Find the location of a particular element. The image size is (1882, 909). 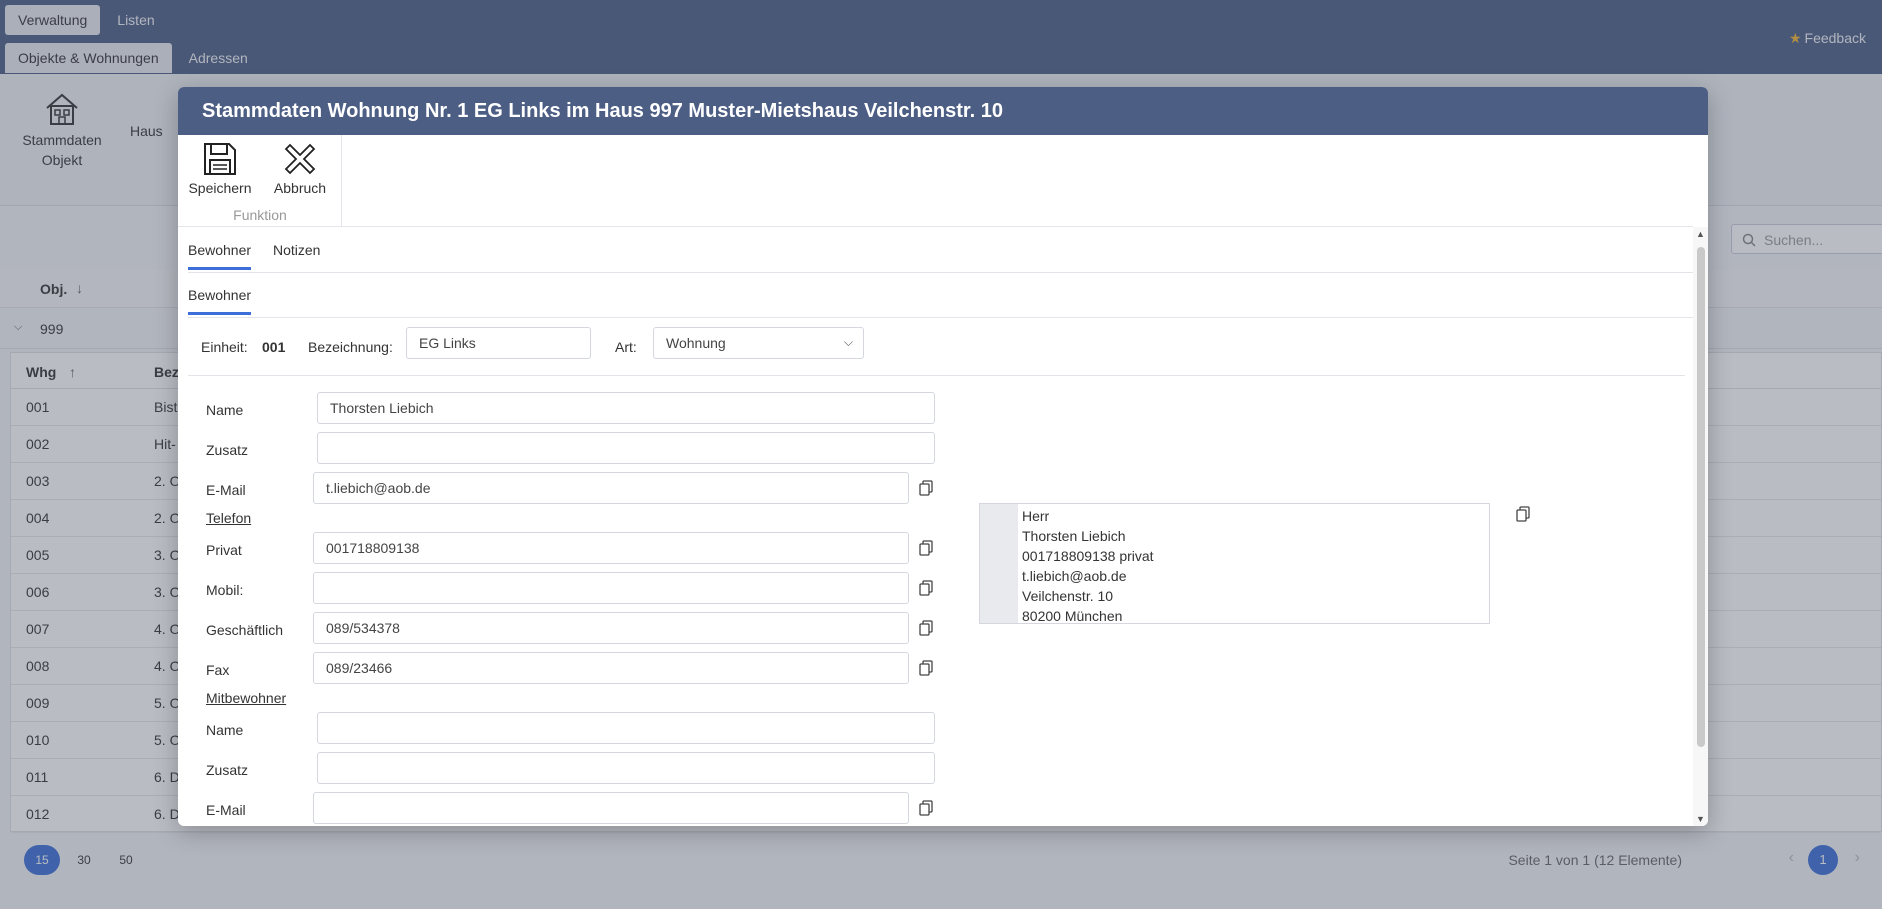

address-gutter is located at coordinates (999, 563).